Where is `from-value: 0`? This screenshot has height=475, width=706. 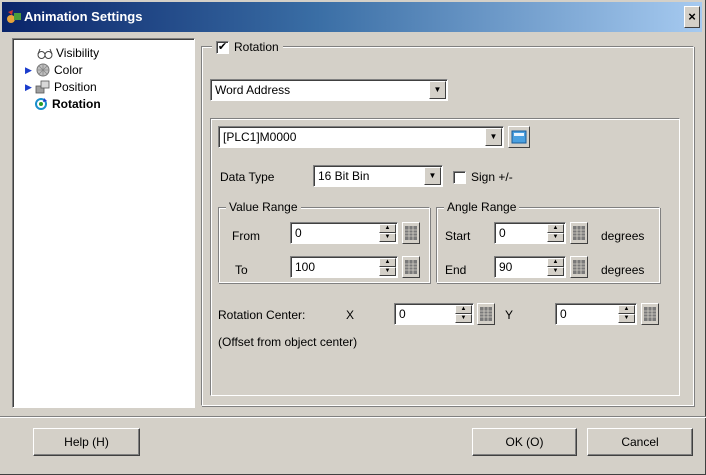
from-value: 0 is located at coordinates (298, 233).